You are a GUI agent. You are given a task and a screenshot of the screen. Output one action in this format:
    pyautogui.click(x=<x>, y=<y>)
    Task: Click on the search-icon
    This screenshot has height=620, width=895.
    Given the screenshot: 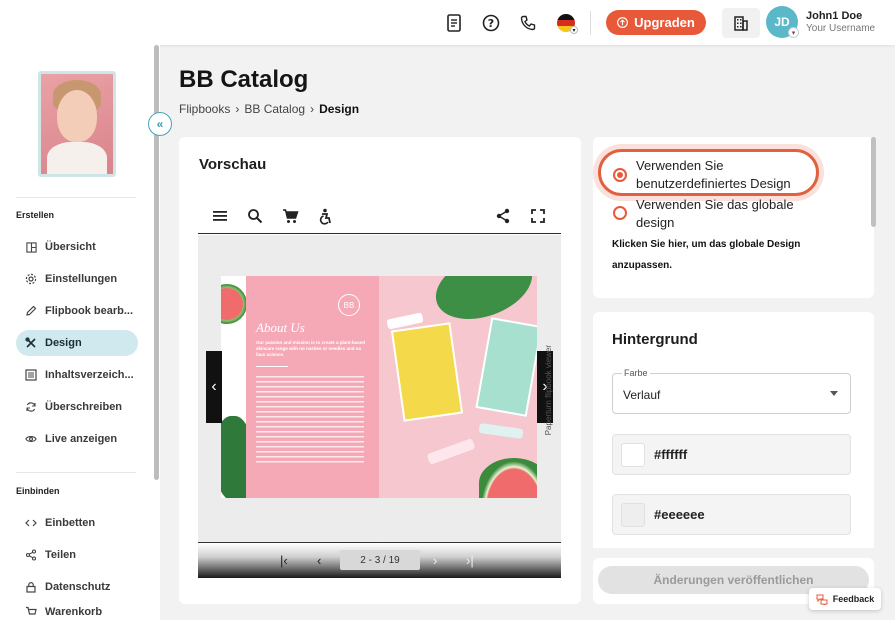 What is the action you would take?
    pyautogui.click(x=255, y=216)
    